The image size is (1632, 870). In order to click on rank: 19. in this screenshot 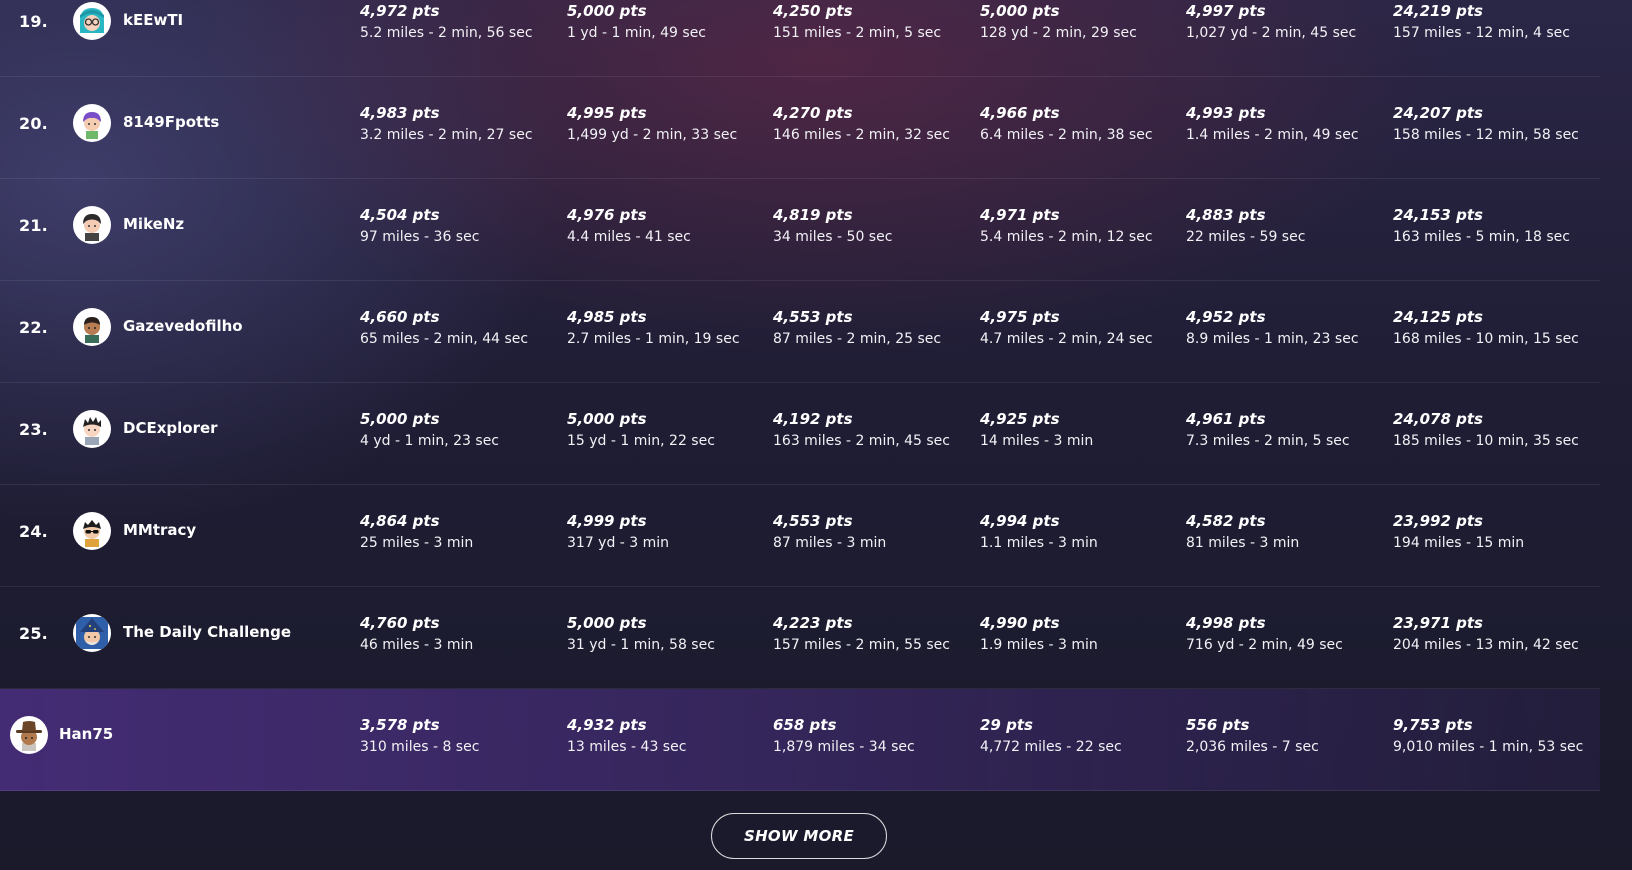, I will do `click(33, 21)`.